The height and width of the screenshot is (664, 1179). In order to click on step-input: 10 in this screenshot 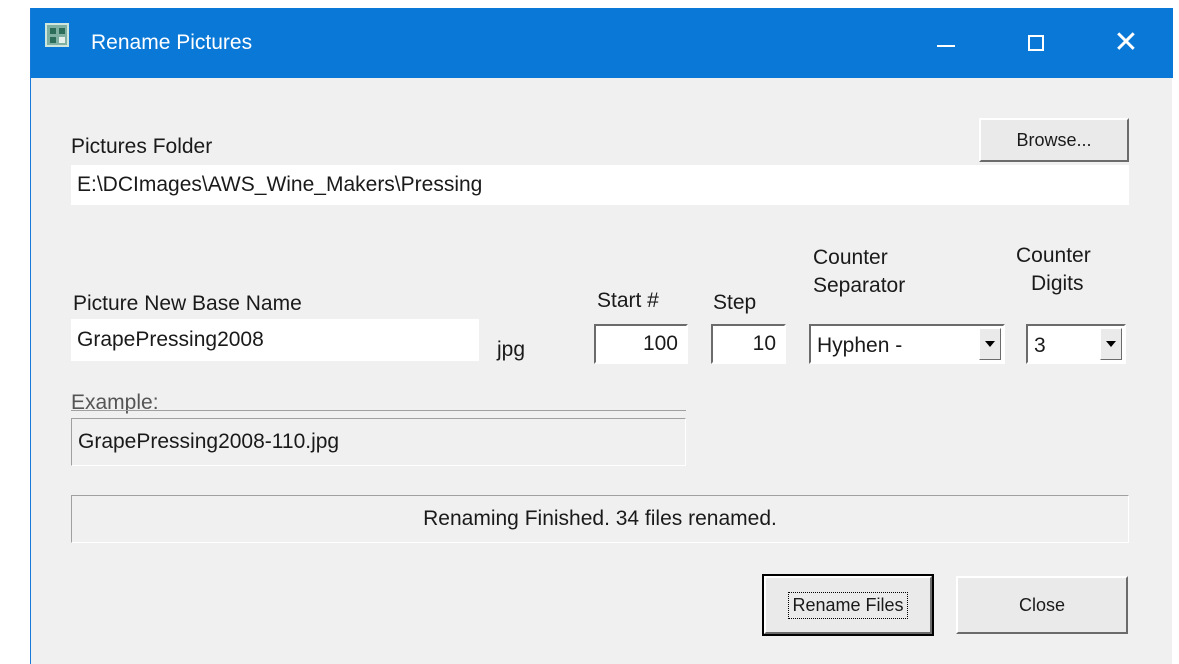, I will do `click(748, 344)`.